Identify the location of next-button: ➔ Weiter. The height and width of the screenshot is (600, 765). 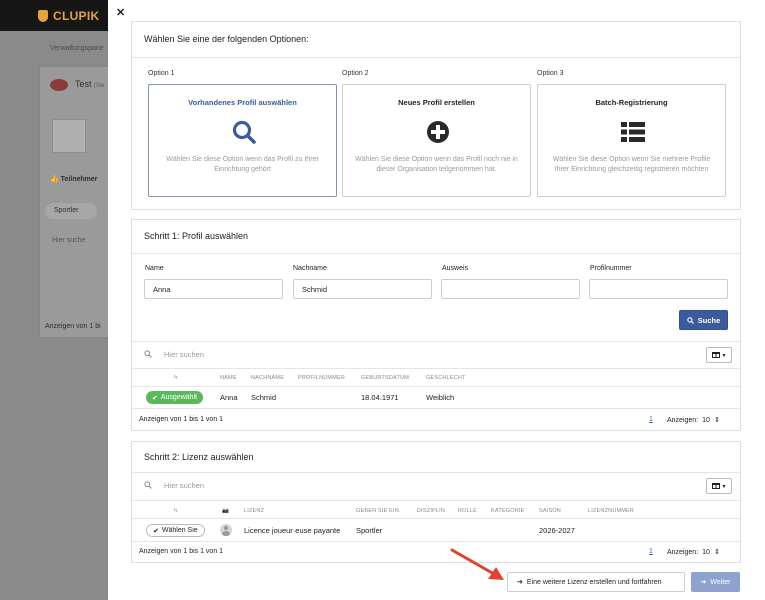
(715, 582).